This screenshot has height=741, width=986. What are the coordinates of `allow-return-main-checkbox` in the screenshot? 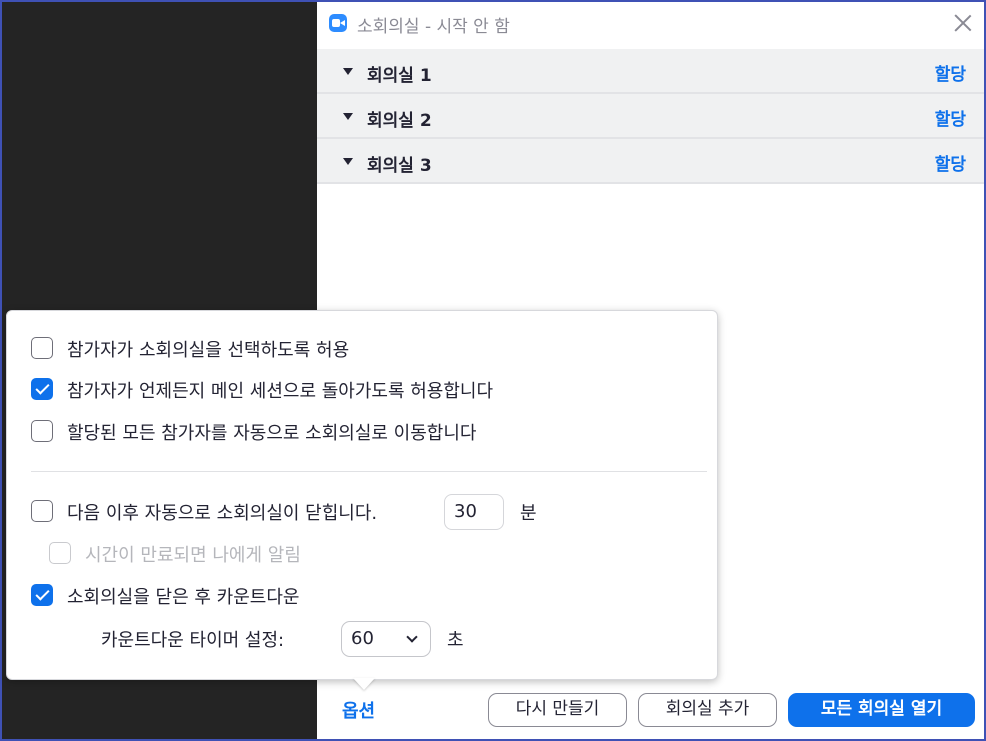 It's located at (42, 389).